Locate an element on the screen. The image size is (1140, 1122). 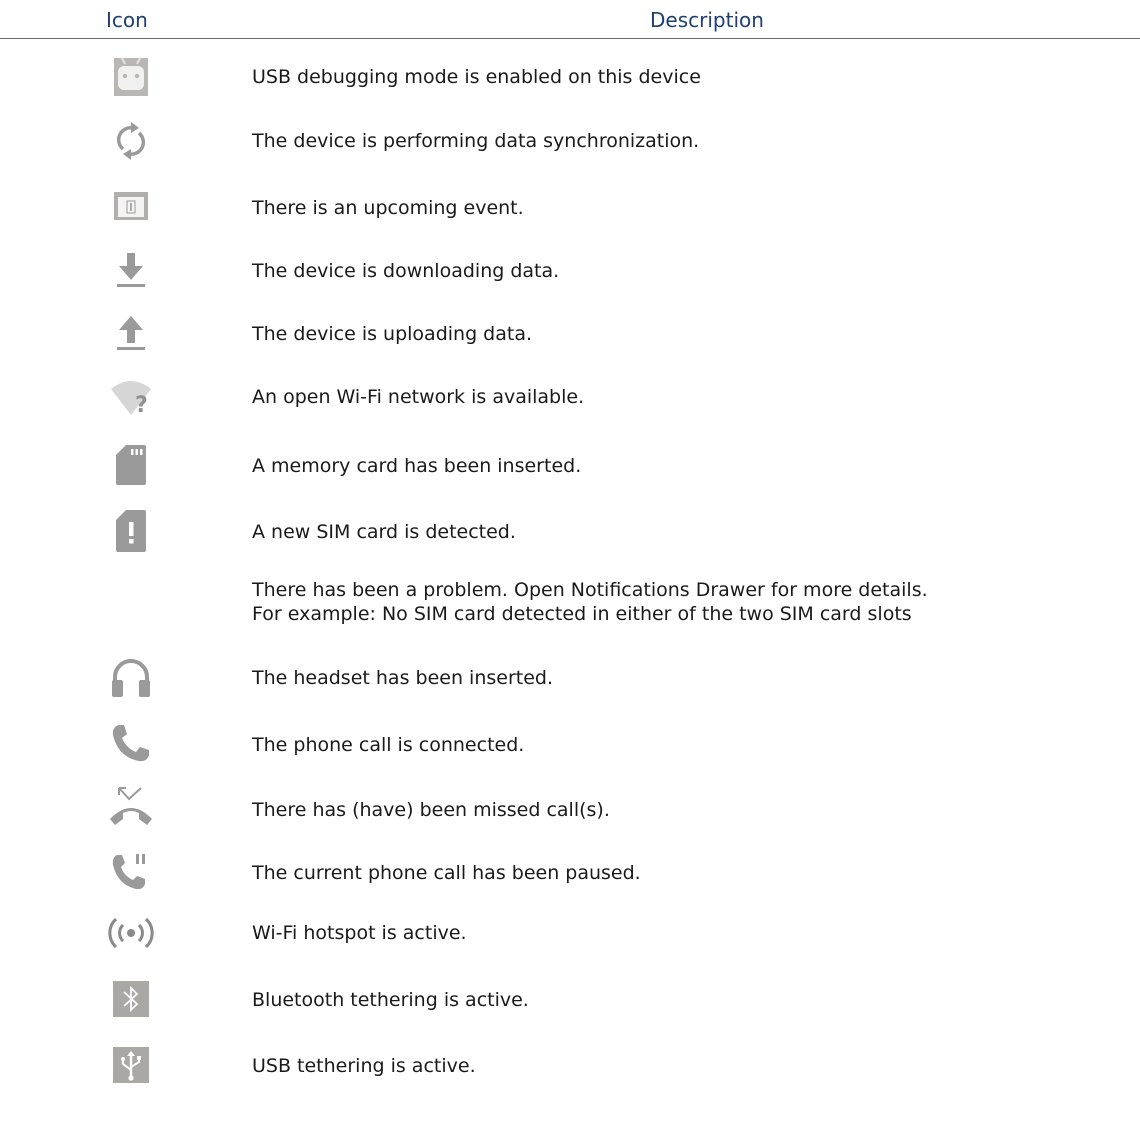
upload-icon is located at coordinates (131, 332).